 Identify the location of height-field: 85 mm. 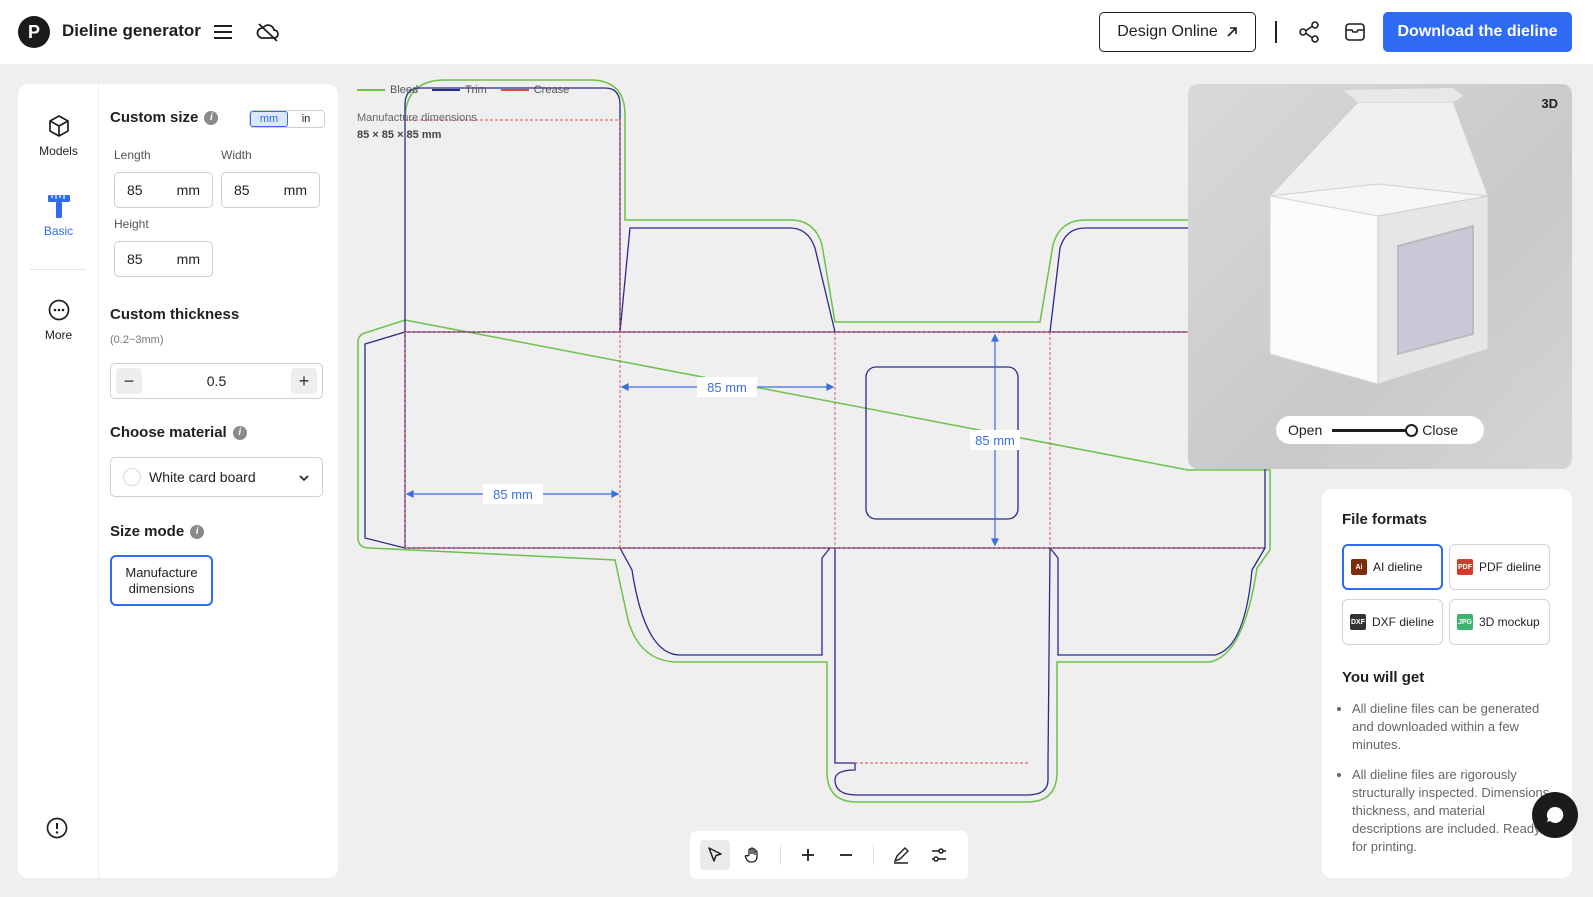
(163, 259).